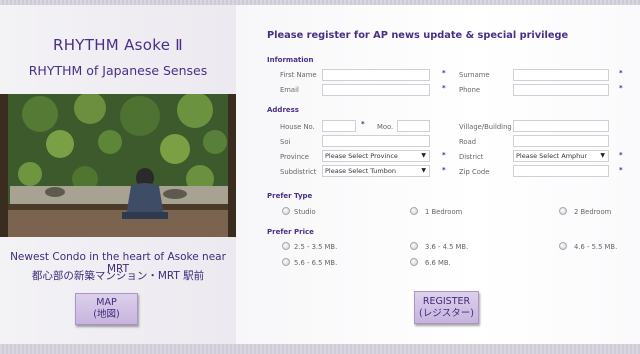 This screenshot has height=354, width=640. What do you see at coordinates (563, 211) in the screenshot?
I see `type-2bed-radio` at bounding box center [563, 211].